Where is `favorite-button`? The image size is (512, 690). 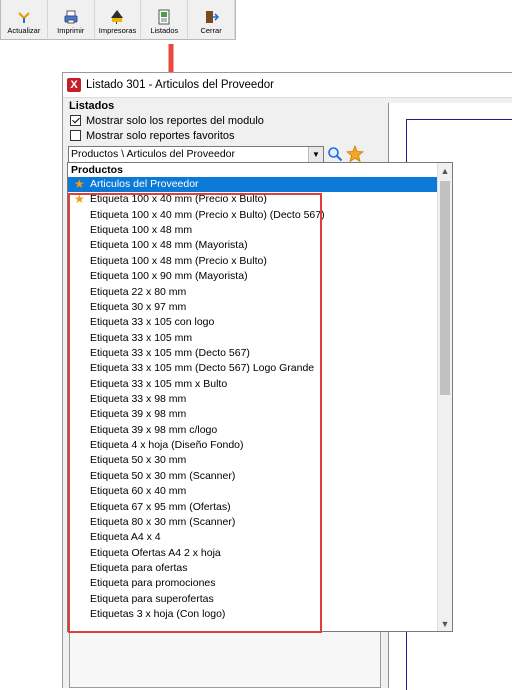 favorite-button is located at coordinates (355, 154).